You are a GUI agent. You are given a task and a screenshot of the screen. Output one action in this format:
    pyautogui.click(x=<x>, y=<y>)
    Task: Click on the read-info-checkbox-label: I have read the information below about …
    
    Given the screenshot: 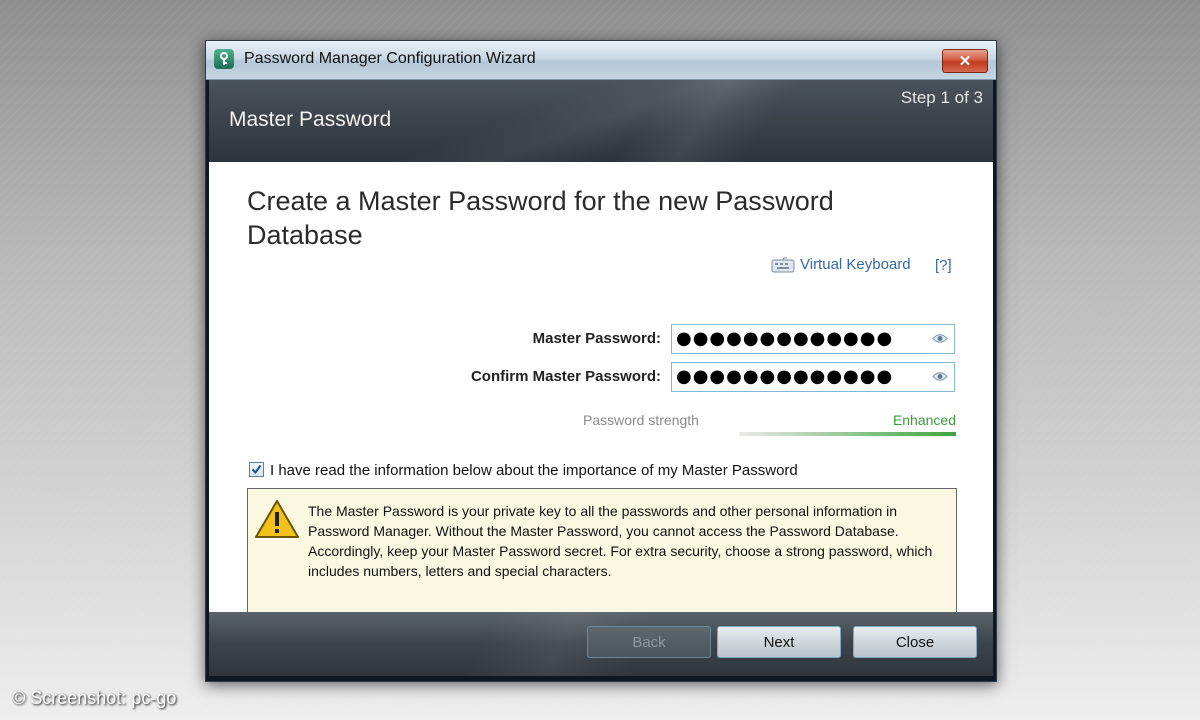 What is the action you would take?
    pyautogui.click(x=534, y=470)
    